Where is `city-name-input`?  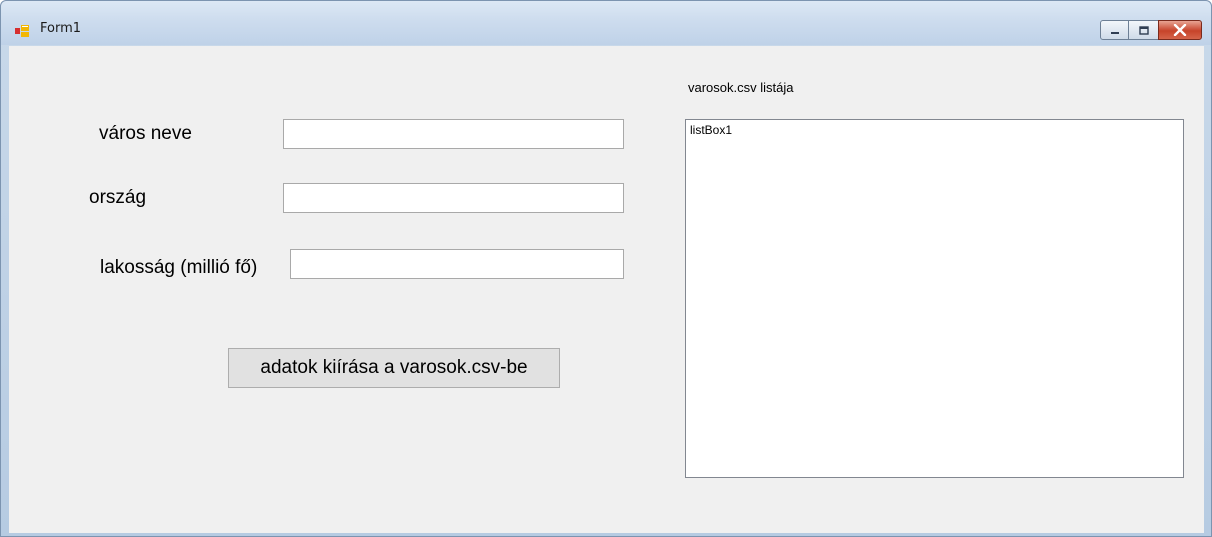 city-name-input is located at coordinates (453, 134).